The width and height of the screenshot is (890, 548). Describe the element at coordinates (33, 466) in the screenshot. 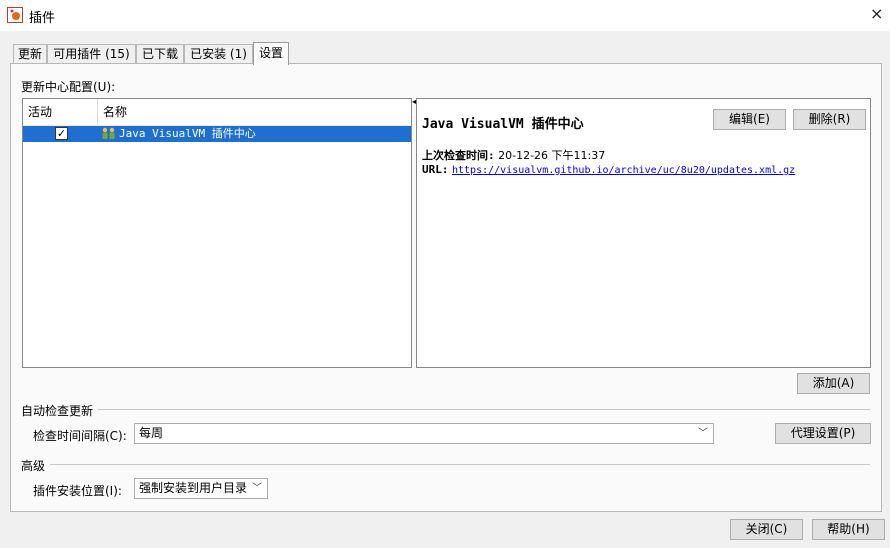

I see `advanced-section-title: 高级` at that location.